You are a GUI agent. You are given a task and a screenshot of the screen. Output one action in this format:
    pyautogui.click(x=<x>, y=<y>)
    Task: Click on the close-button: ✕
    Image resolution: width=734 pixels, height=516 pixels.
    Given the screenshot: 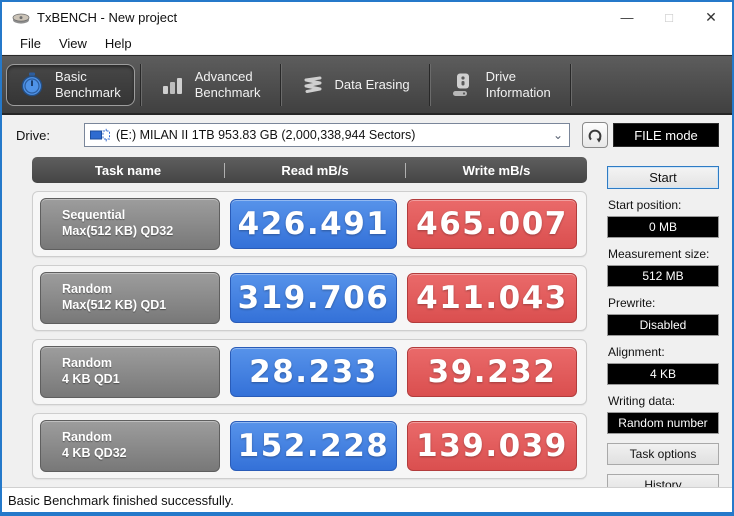 What is the action you would take?
    pyautogui.click(x=711, y=17)
    